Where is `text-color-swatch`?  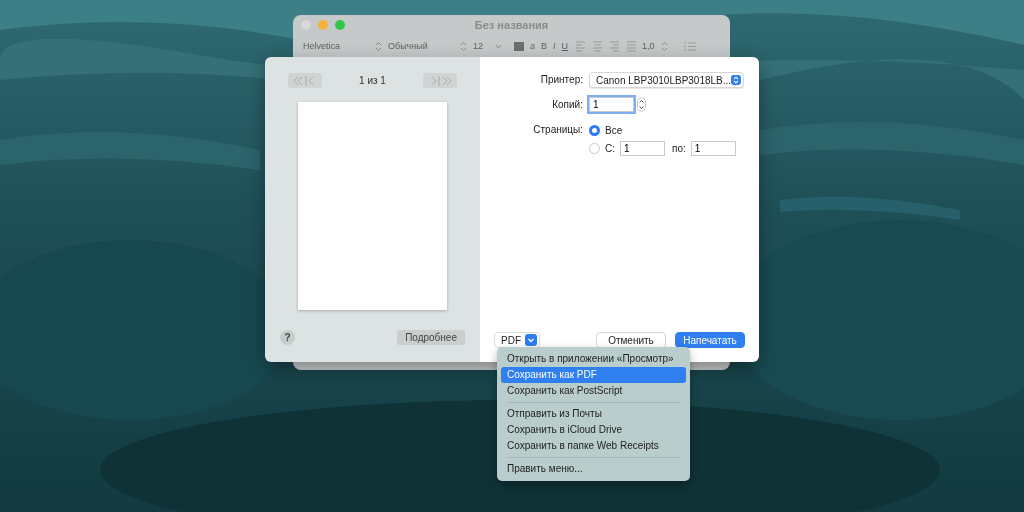 text-color-swatch is located at coordinates (519, 46).